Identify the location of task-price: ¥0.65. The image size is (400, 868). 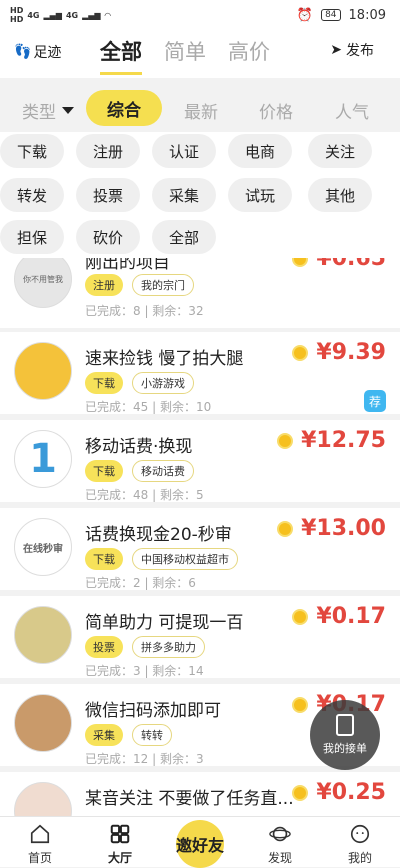
(339, 264).